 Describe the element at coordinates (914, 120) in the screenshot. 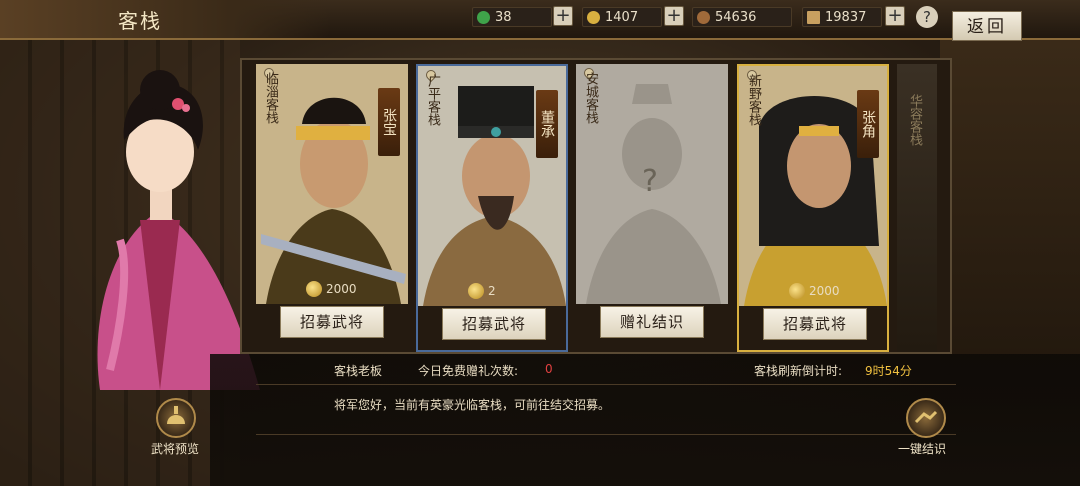

I see `inn-location: 华容客栈` at that location.